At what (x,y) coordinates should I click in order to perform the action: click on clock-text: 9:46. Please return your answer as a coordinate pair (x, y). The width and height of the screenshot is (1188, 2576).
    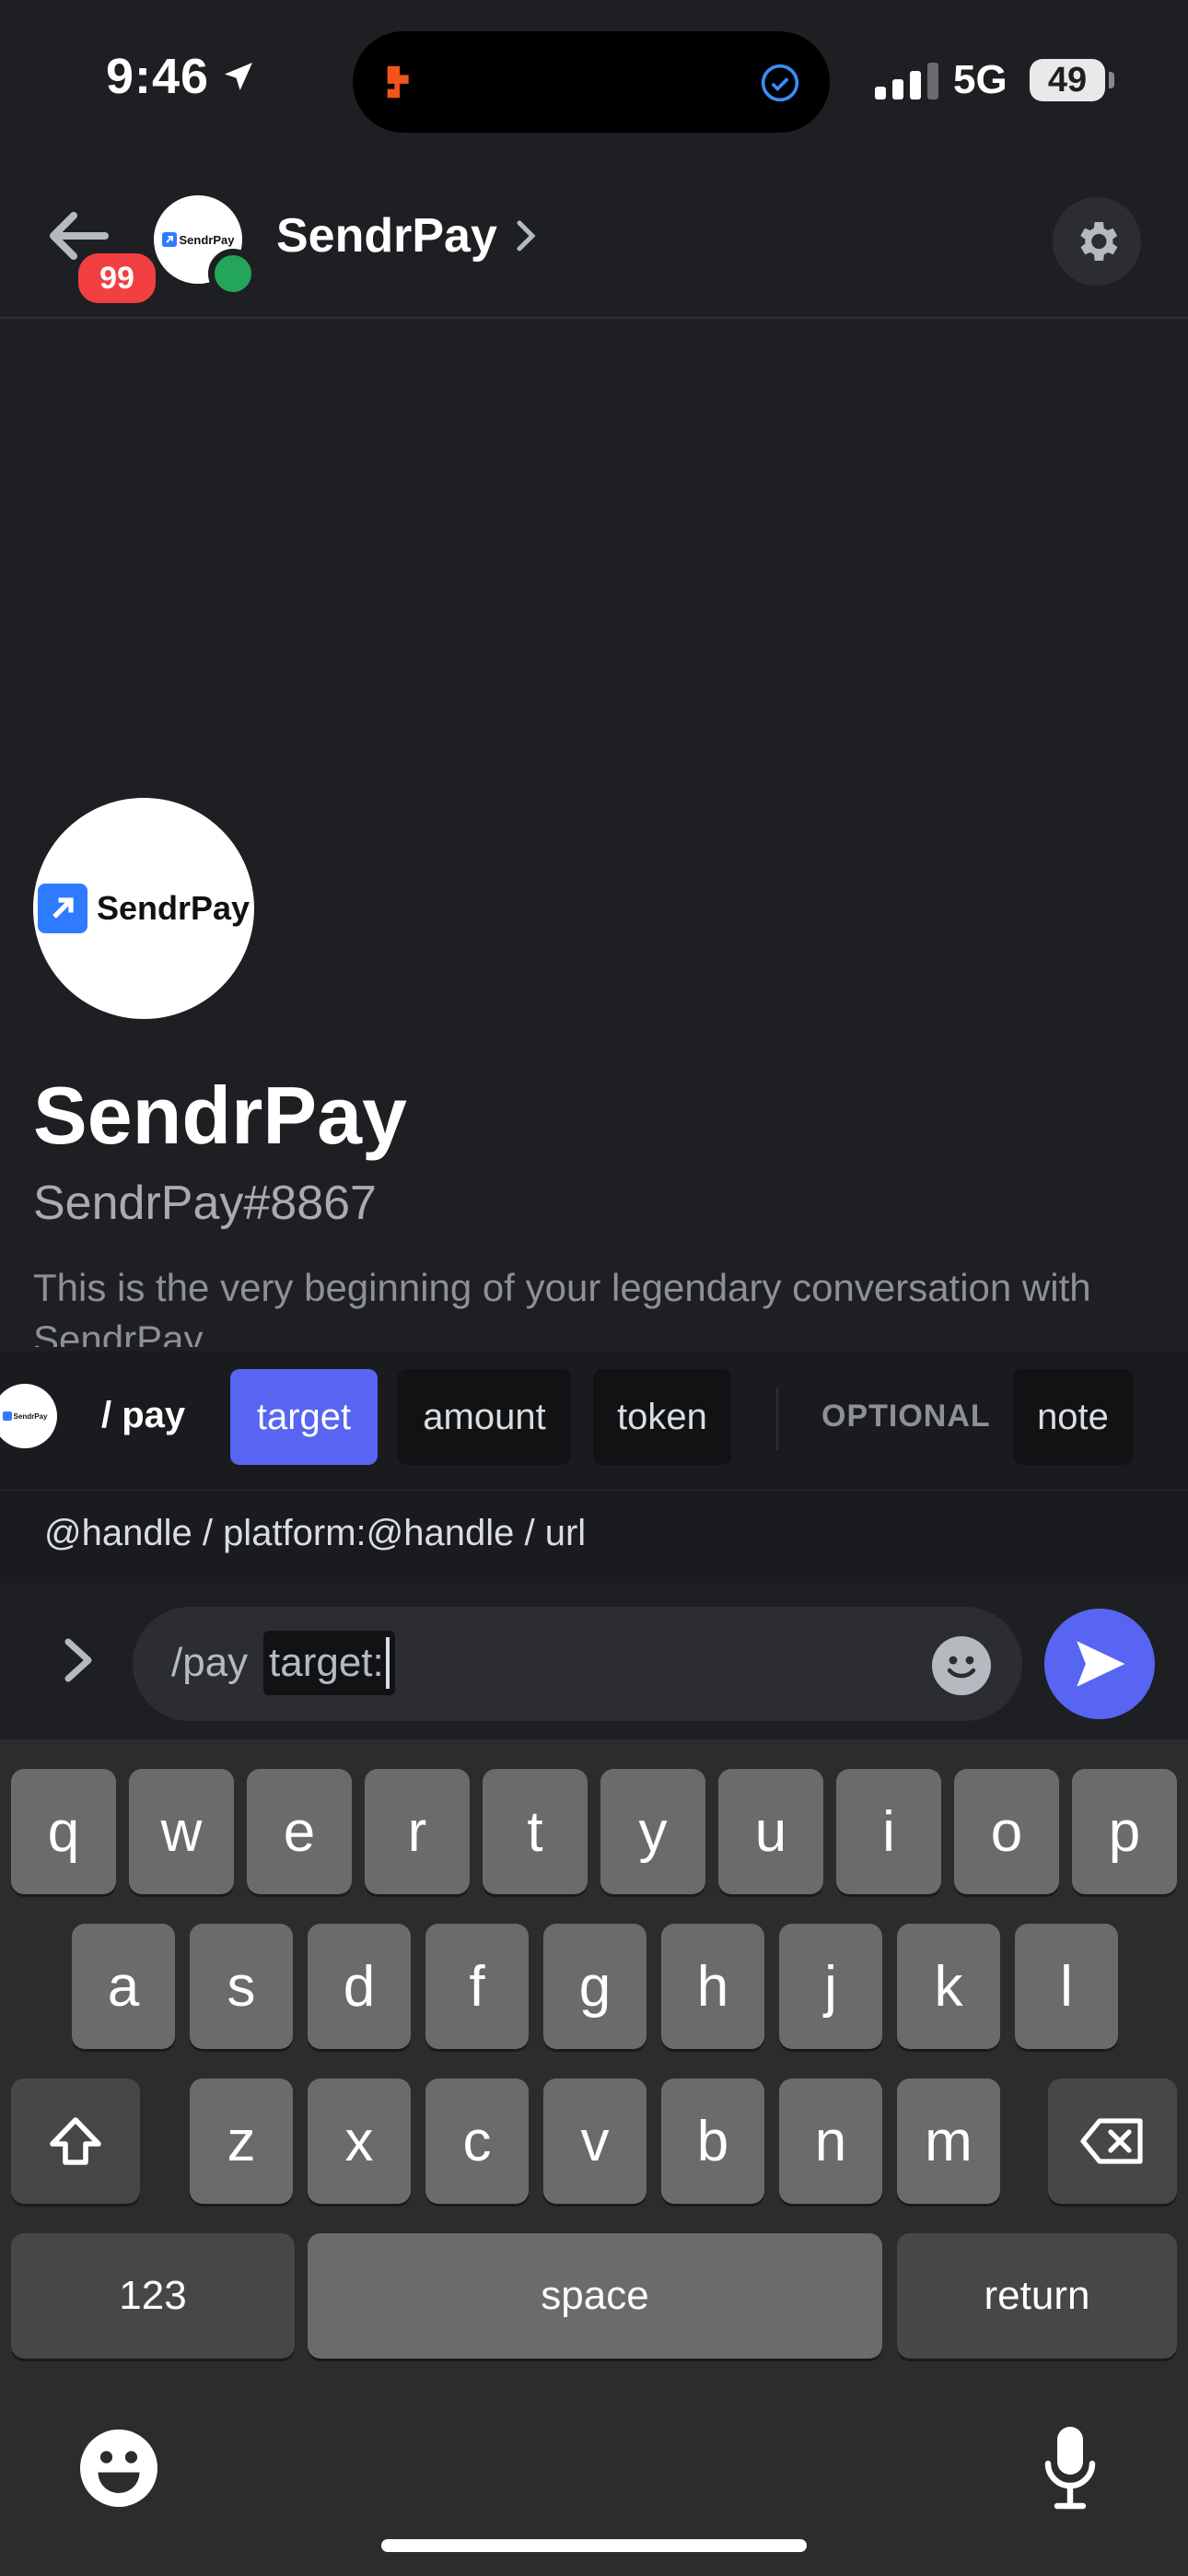
    Looking at the image, I should click on (158, 76).